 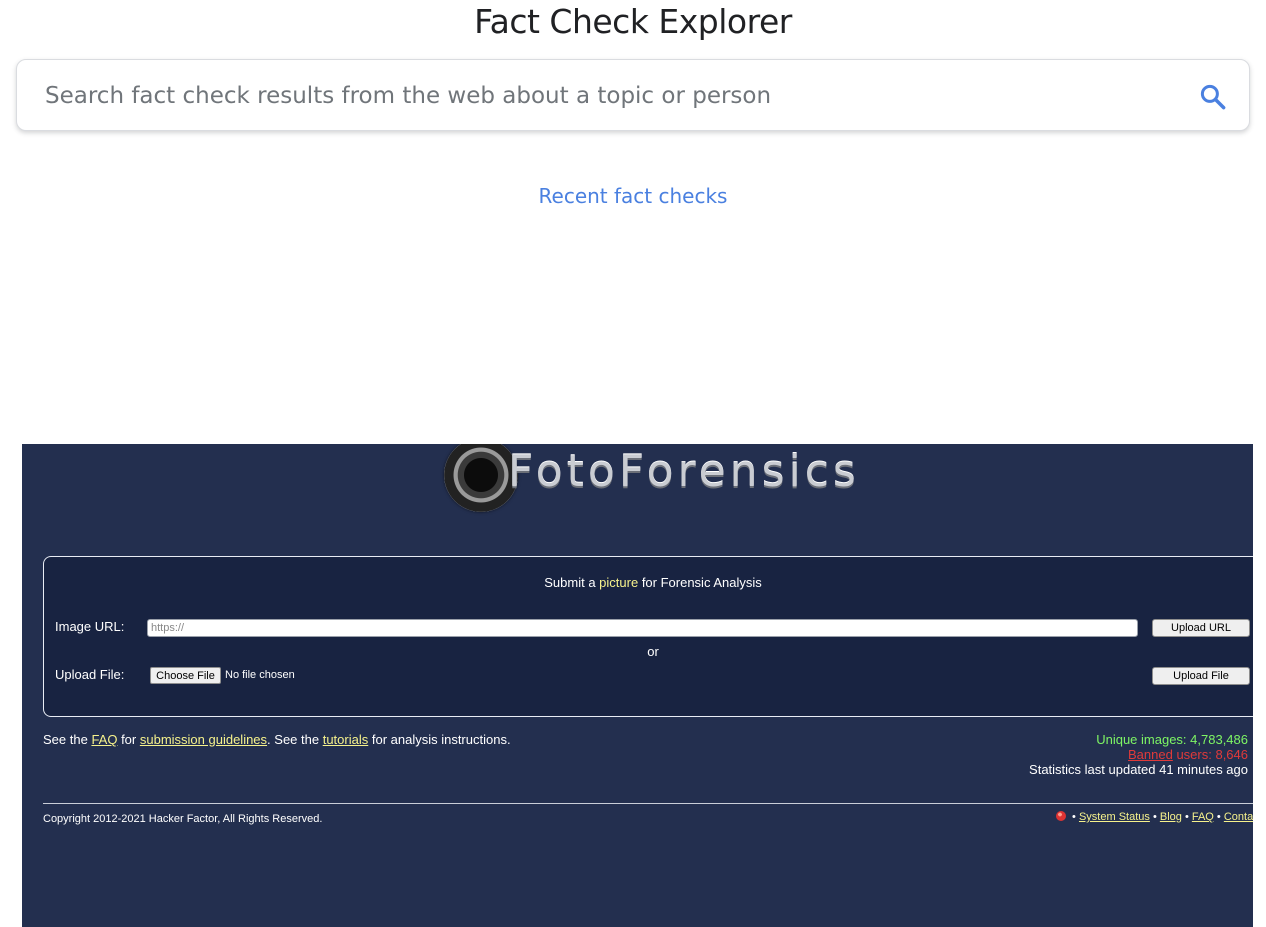 What do you see at coordinates (684, 471) in the screenshot?
I see `logo-text: FotoForensics` at bounding box center [684, 471].